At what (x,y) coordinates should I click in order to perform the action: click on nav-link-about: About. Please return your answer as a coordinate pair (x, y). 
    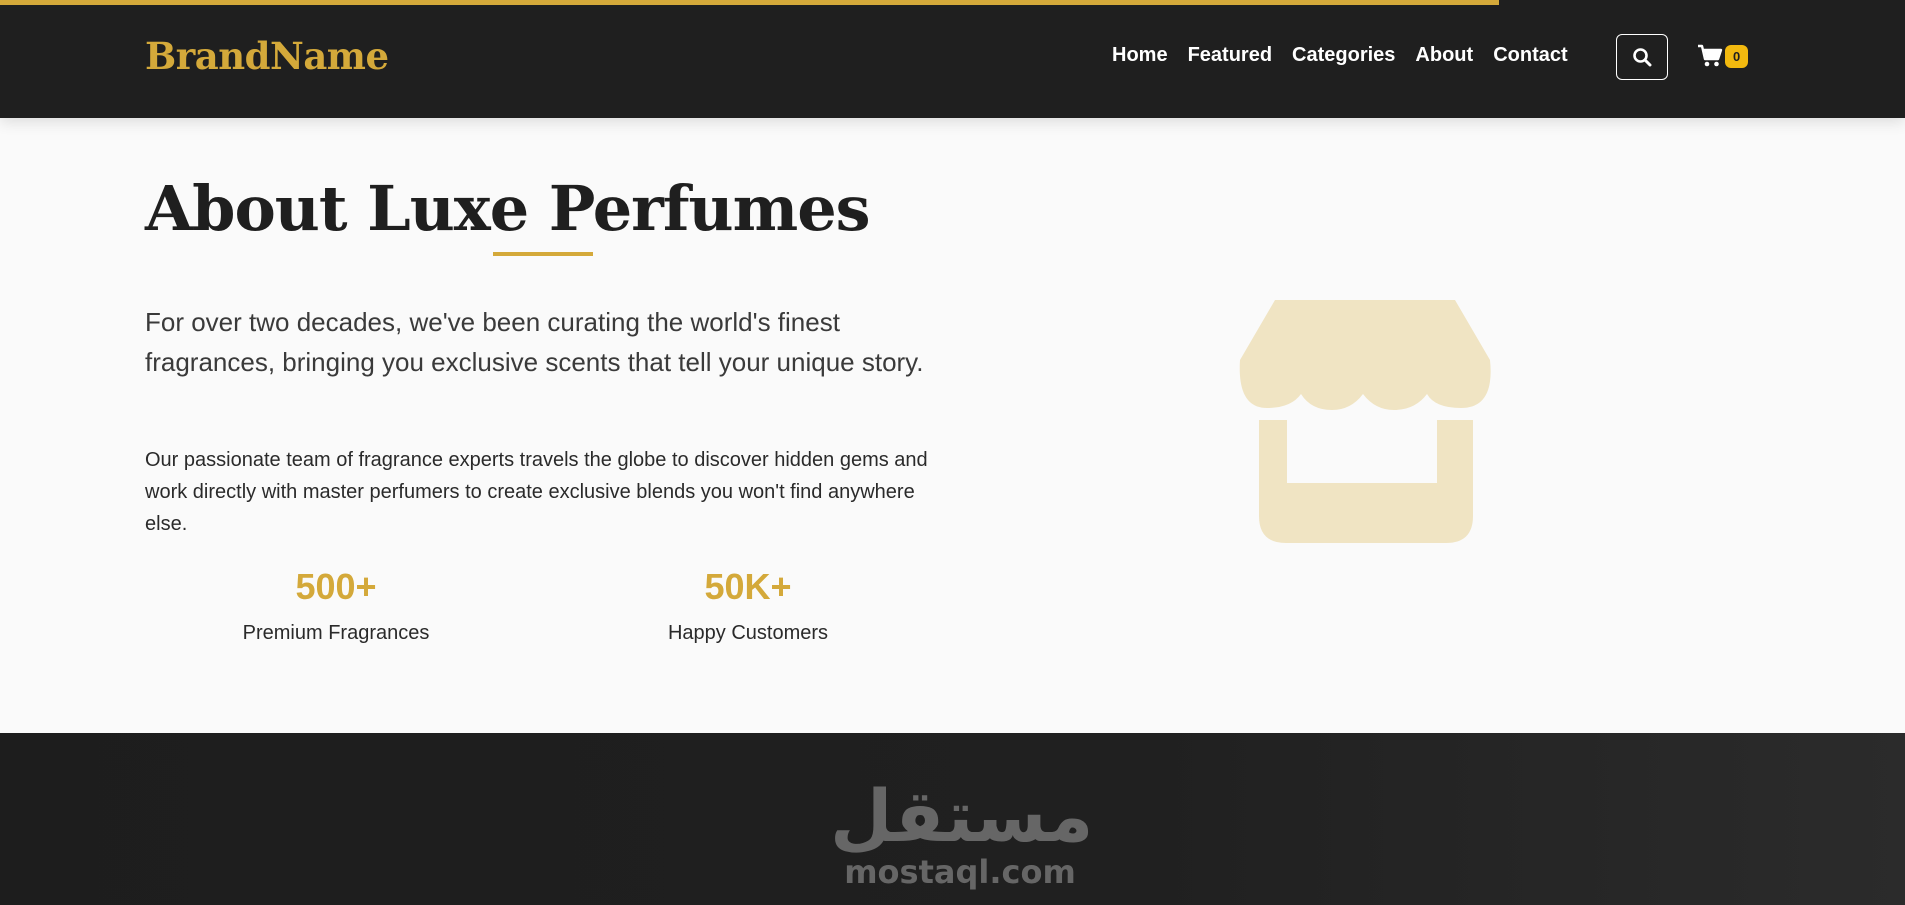
    Looking at the image, I should click on (1444, 55).